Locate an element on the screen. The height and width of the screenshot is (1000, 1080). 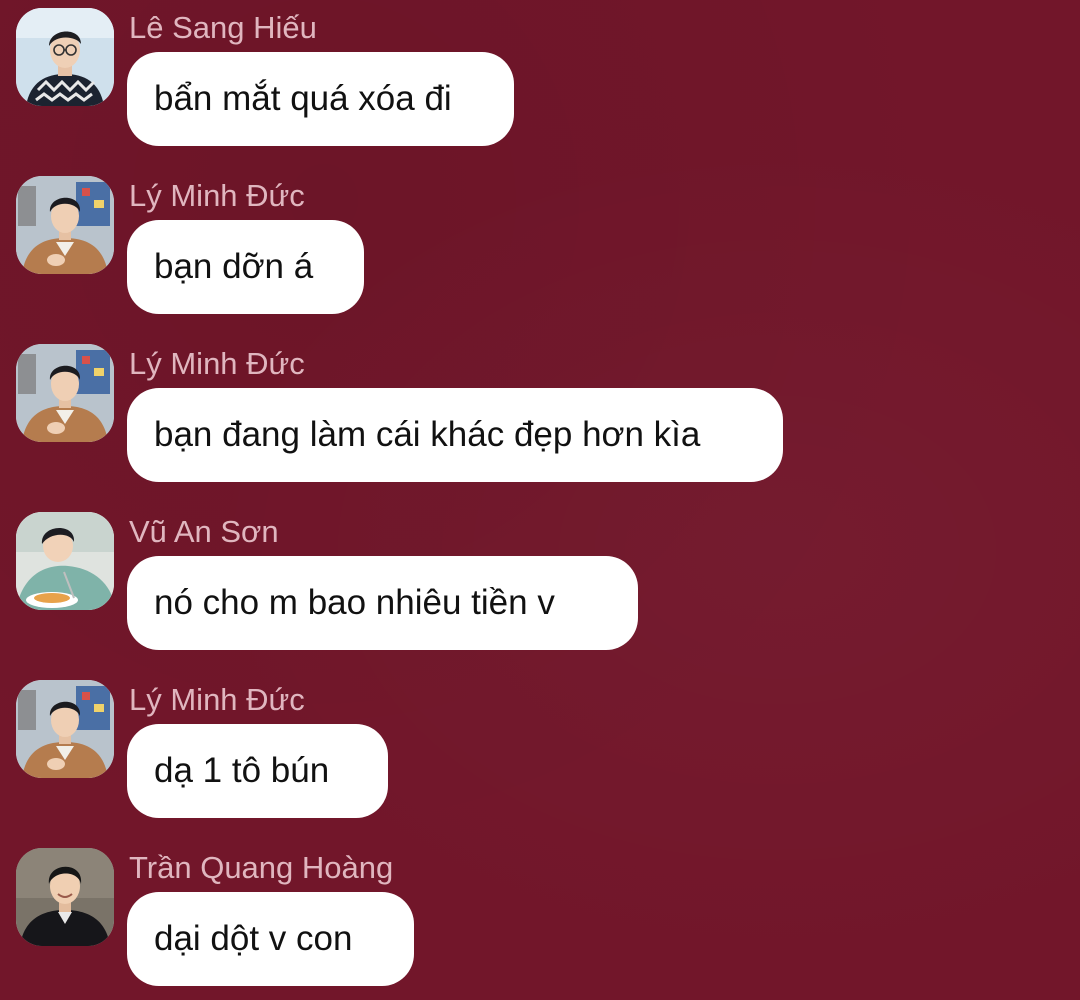
message-bubble: nó cho m bao nhiêu tiền v is located at coordinates (382, 603).